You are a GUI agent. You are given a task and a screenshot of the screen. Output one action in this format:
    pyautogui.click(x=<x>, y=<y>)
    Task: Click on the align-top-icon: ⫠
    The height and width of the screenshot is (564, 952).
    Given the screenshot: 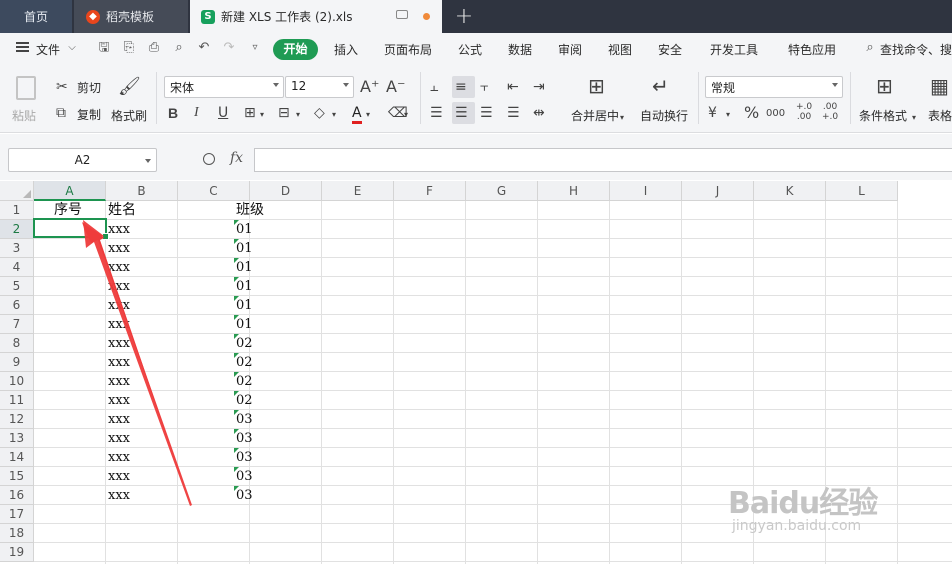 What is the action you would take?
    pyautogui.click(x=434, y=87)
    